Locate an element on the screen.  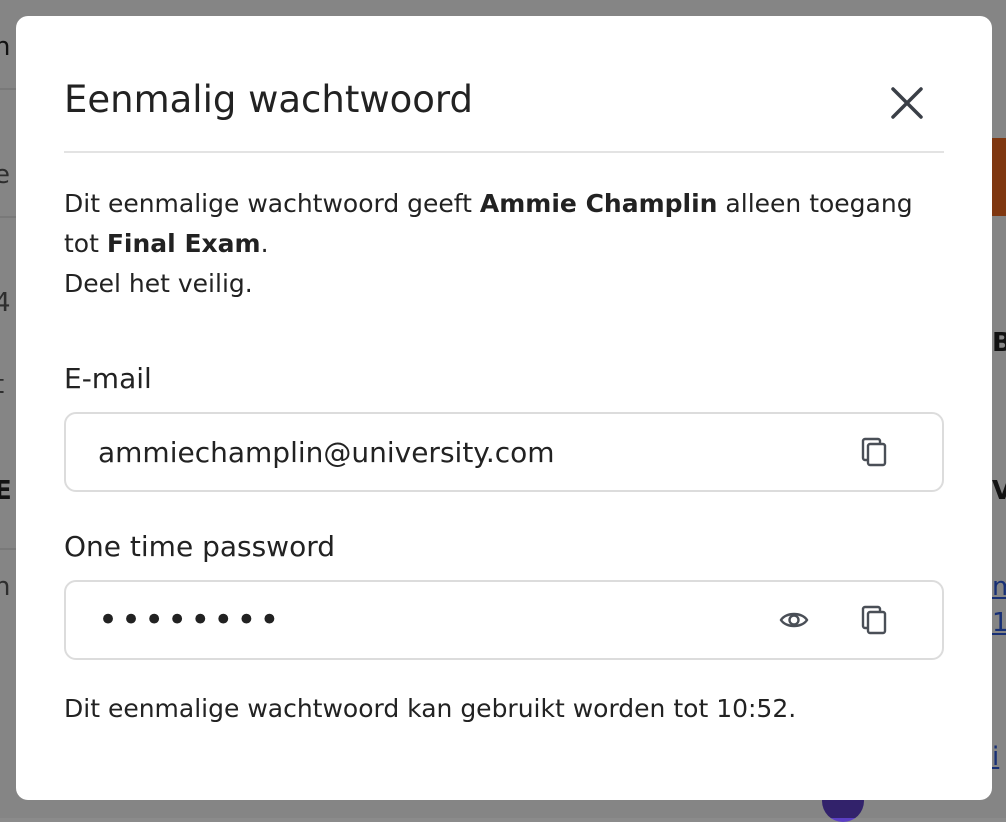
email-field-container is located at coordinates (504, 452).